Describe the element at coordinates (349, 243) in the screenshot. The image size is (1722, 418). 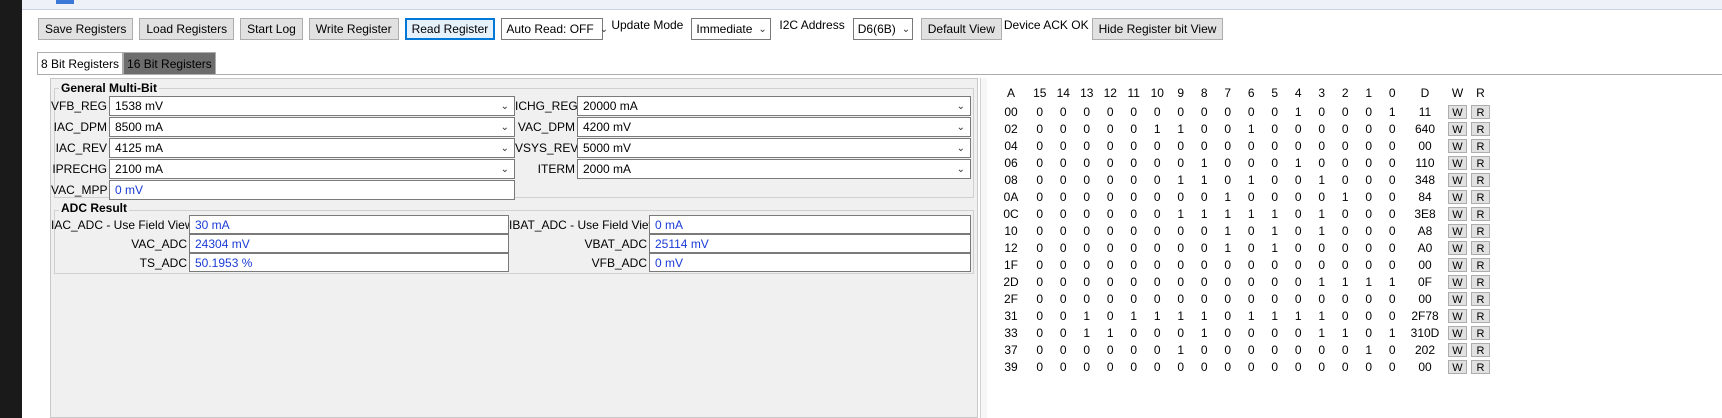
I see `vac-adc-field: 24304 mV` at that location.